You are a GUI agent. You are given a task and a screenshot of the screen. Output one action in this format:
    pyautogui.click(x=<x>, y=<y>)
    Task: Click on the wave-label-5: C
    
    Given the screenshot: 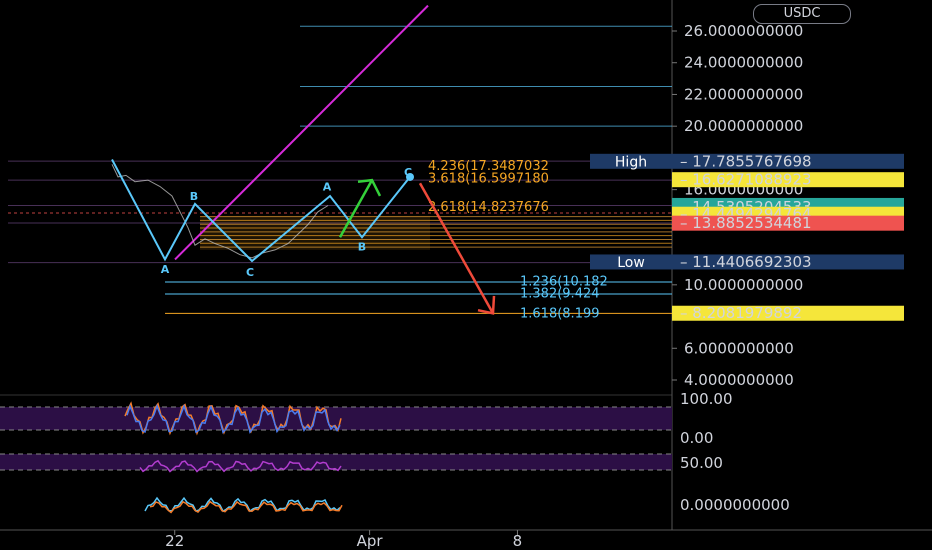 What is the action you would take?
    pyautogui.click(x=408, y=172)
    